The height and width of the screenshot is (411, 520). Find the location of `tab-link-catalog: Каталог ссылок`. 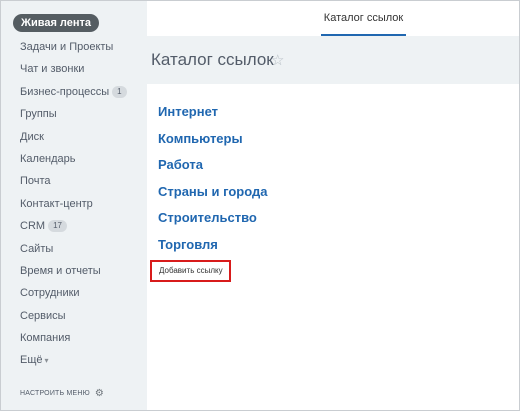

tab-link-catalog: Каталог ссылок is located at coordinates (363, 18).